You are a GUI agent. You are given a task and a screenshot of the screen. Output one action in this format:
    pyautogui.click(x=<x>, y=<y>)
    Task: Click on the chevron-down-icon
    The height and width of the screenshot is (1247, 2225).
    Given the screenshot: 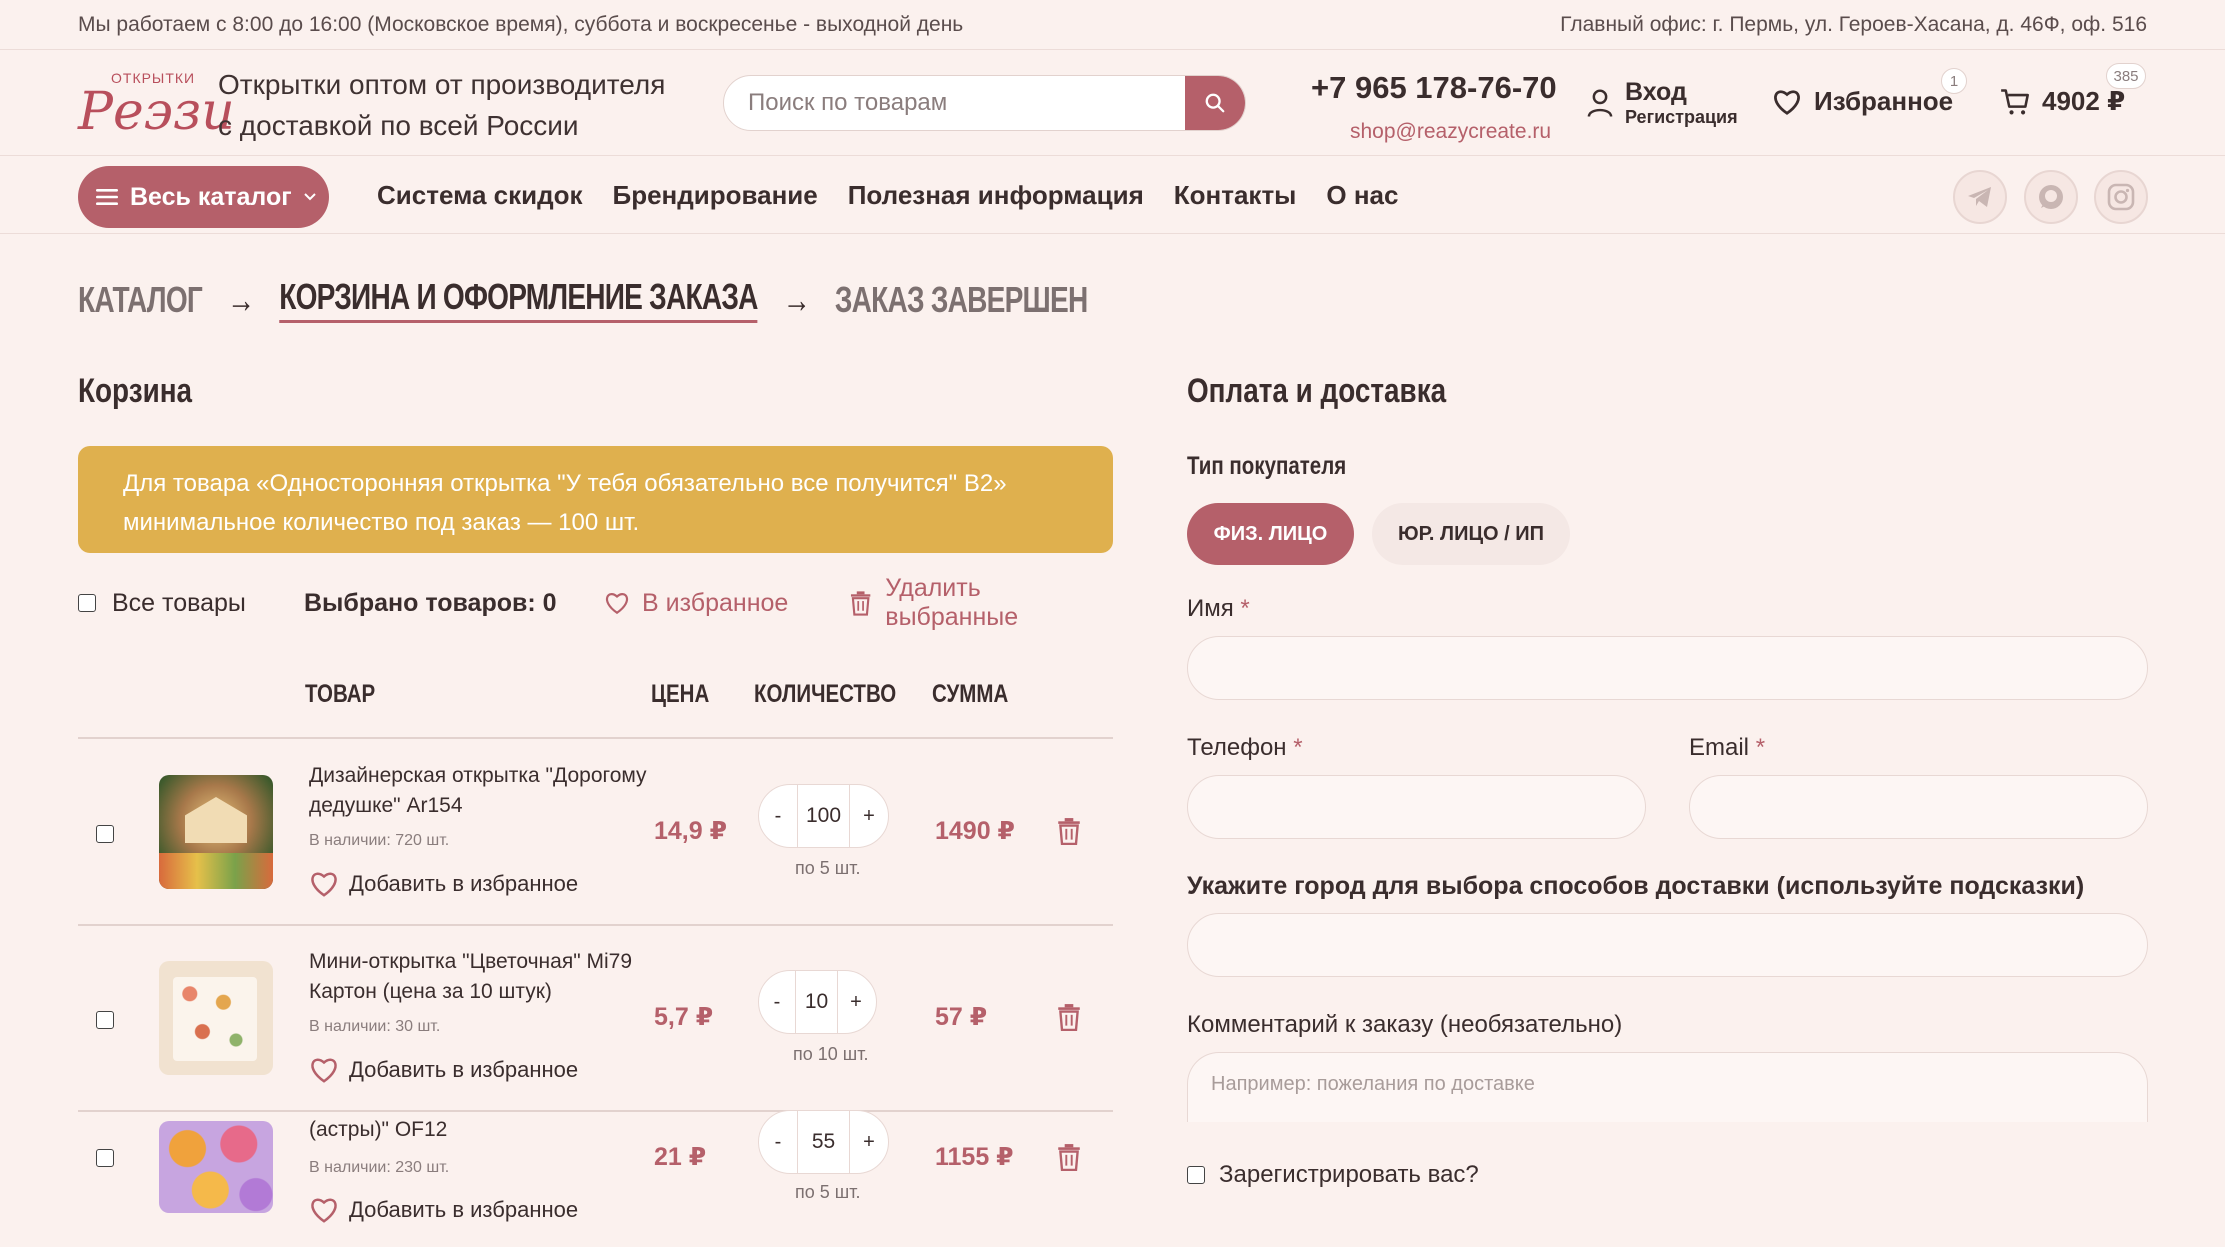 What is the action you would take?
    pyautogui.click(x=309, y=197)
    